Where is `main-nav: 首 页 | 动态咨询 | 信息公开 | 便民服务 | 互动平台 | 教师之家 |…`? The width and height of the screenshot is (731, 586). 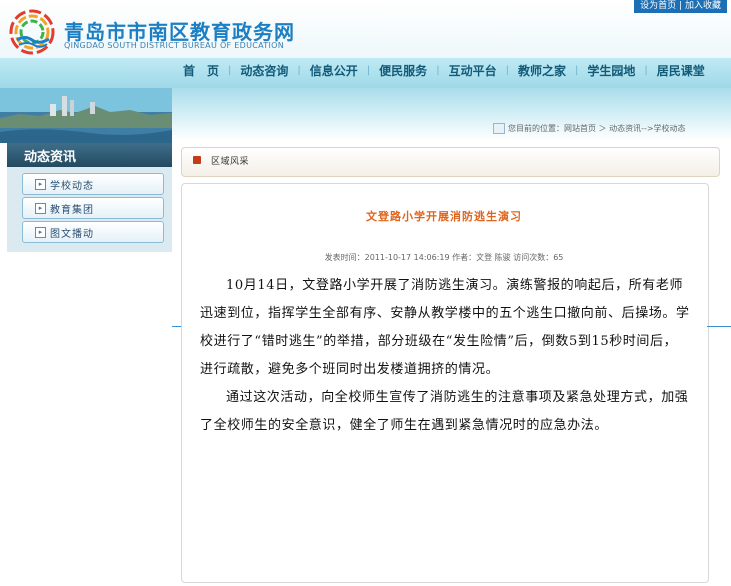
main-nav: 首 页 | 动态咨询 | 信息公开 | 便民服务 | 互动平台 | 教师之家 |… is located at coordinates (444, 73).